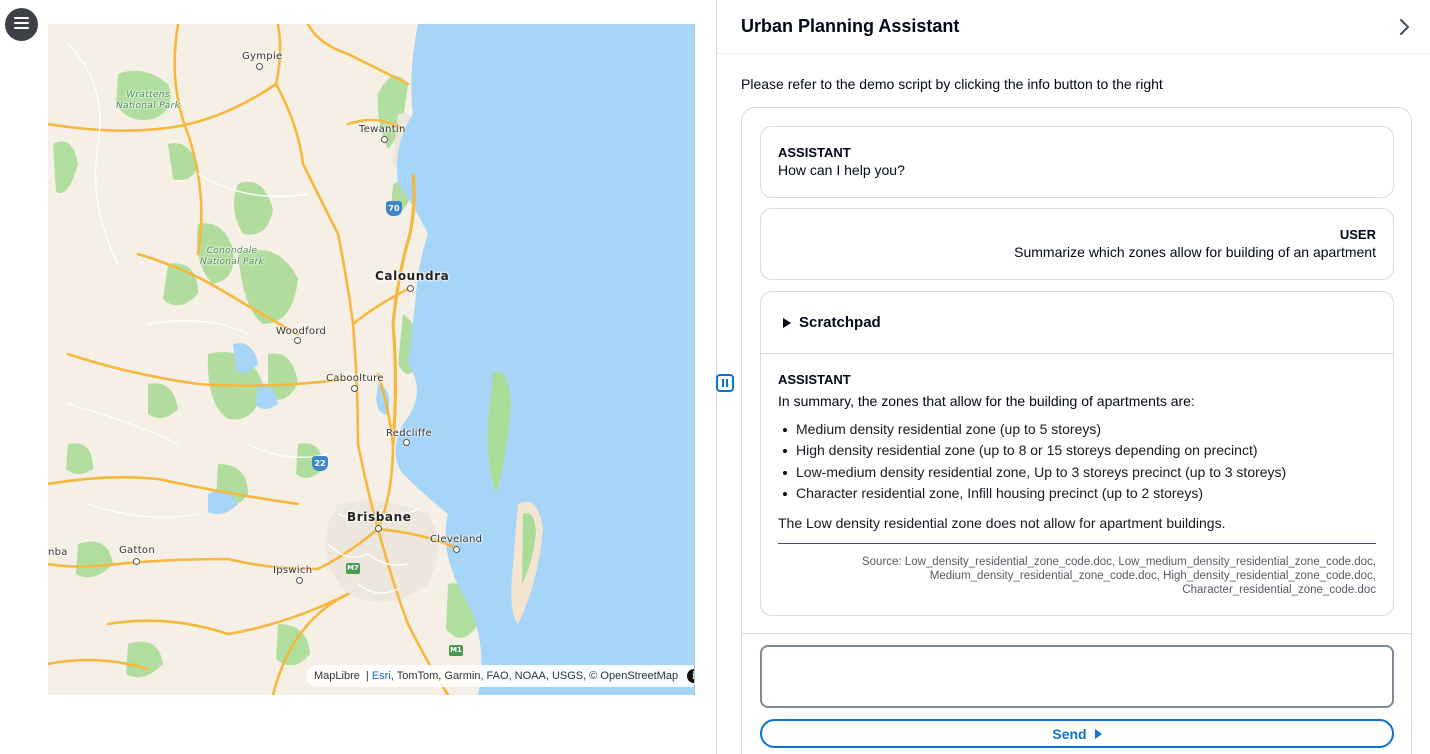 The image size is (1430, 754). What do you see at coordinates (379, 517) in the screenshot?
I see `map-label-brisbane: Brisbane` at bounding box center [379, 517].